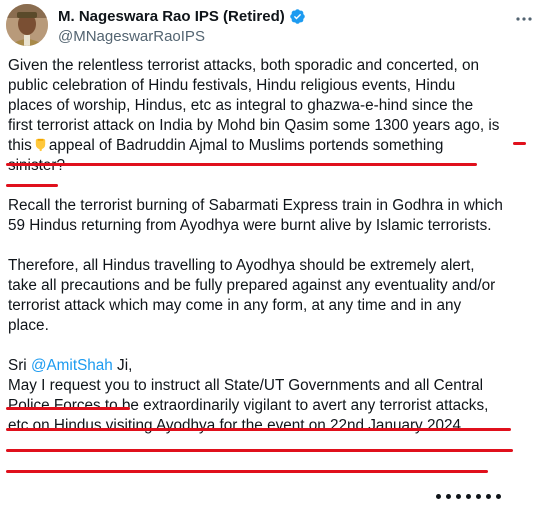  I want to click on mention-link: @AmitShah, so click(72, 365).